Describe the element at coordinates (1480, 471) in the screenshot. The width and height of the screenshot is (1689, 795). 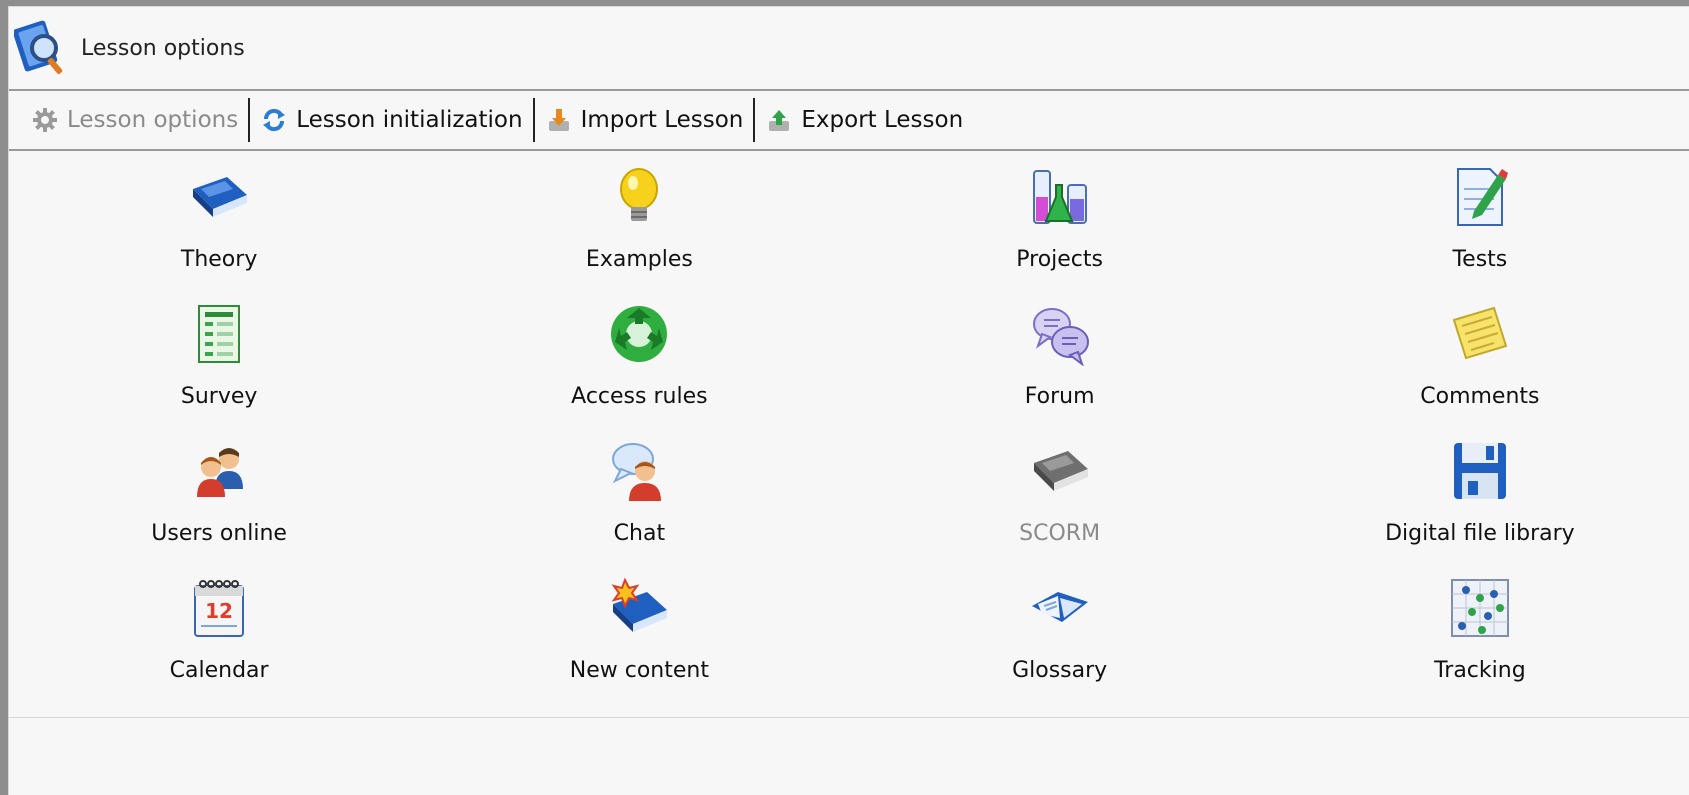
I see `floppy-disk-icon` at that location.